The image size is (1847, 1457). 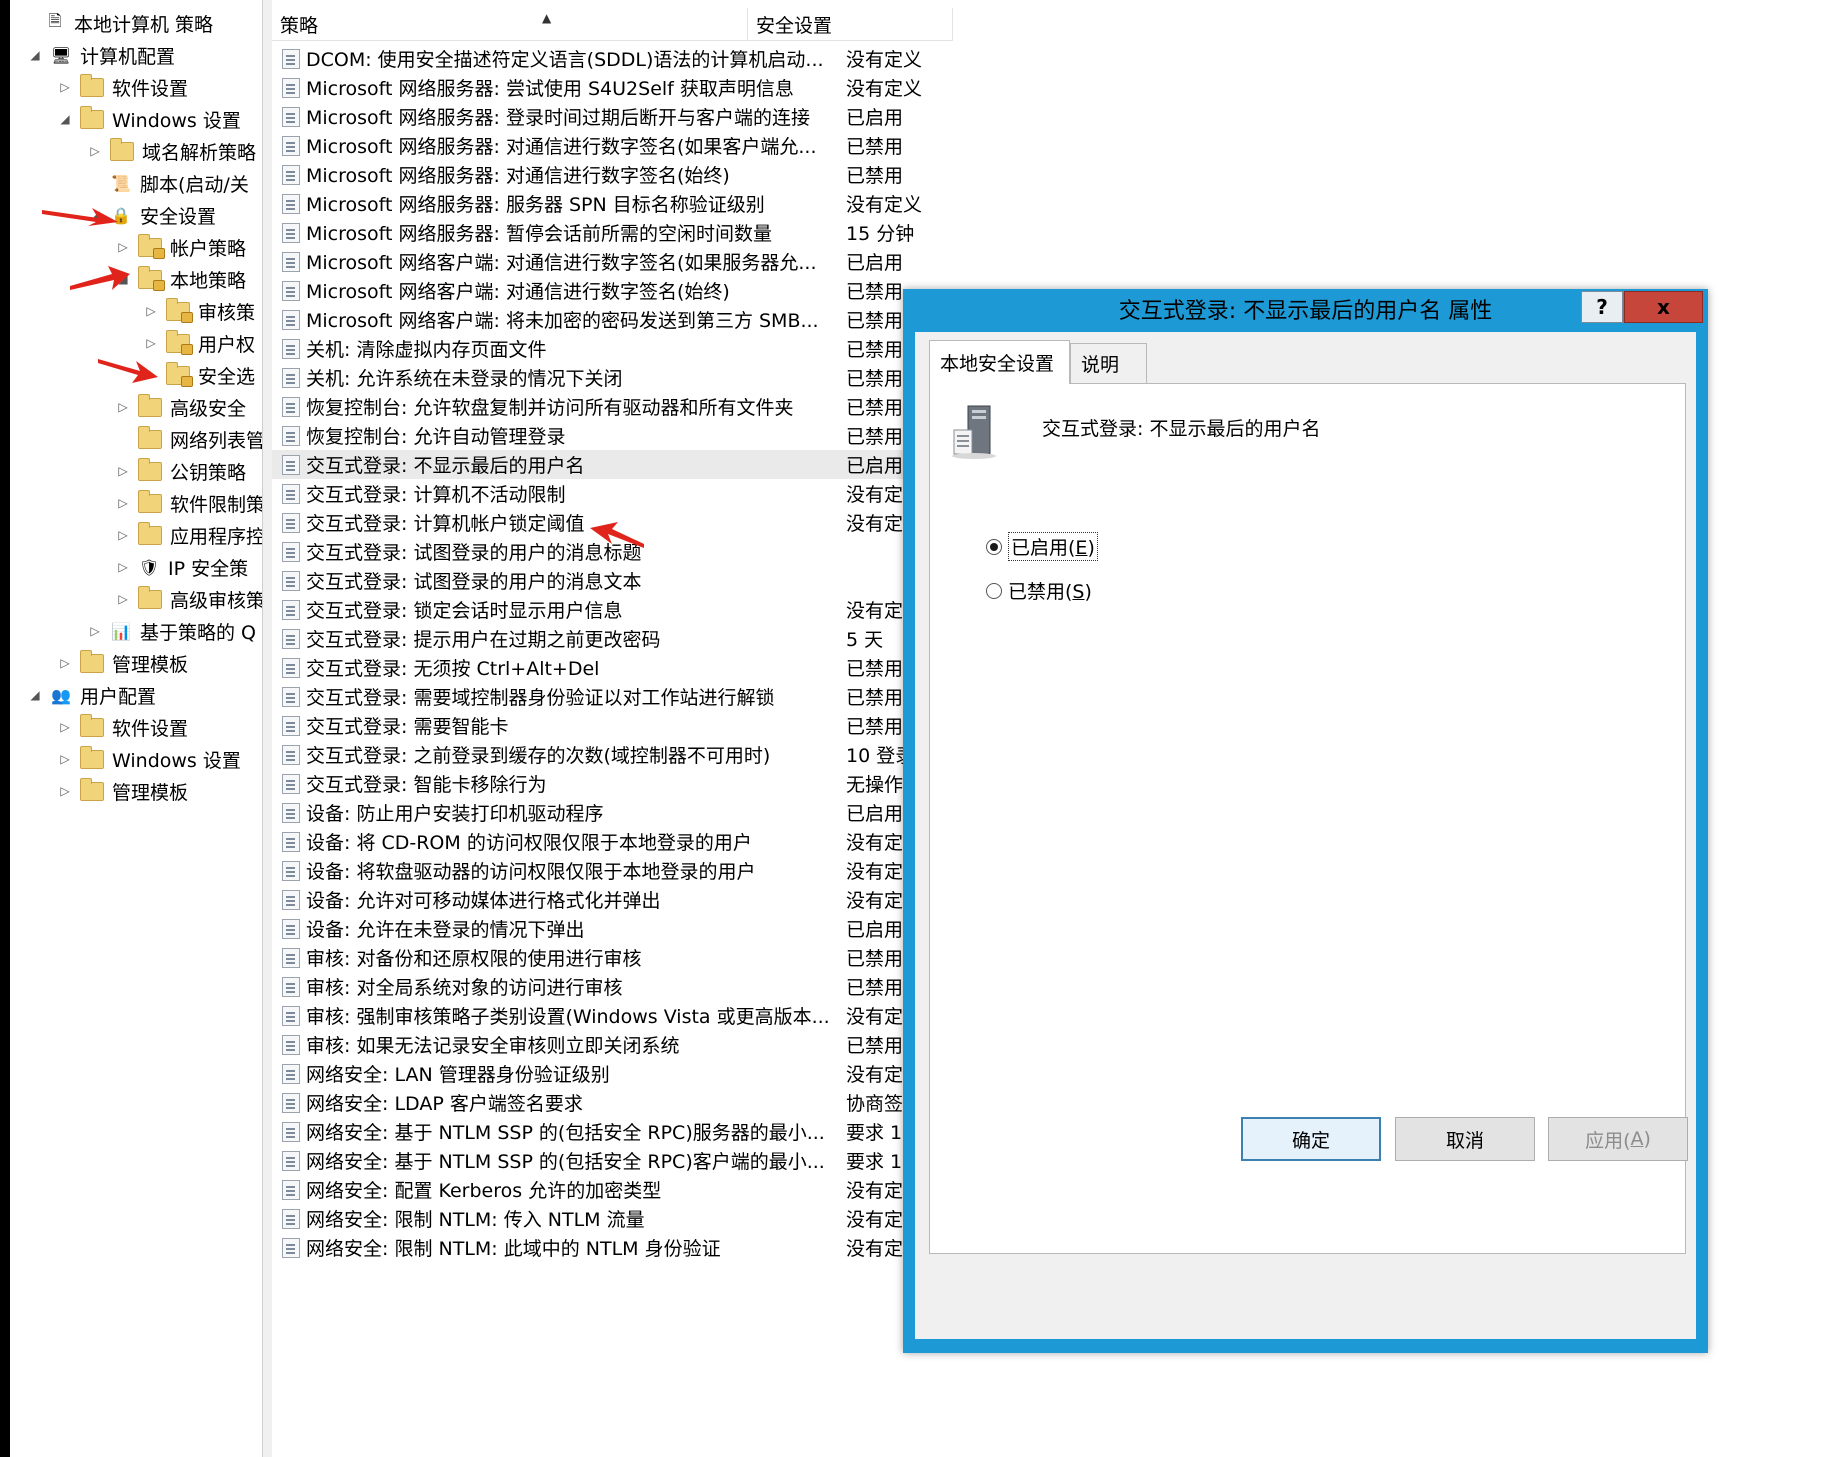 What do you see at coordinates (994, 546) in the screenshot?
I see `enabled-radio` at bounding box center [994, 546].